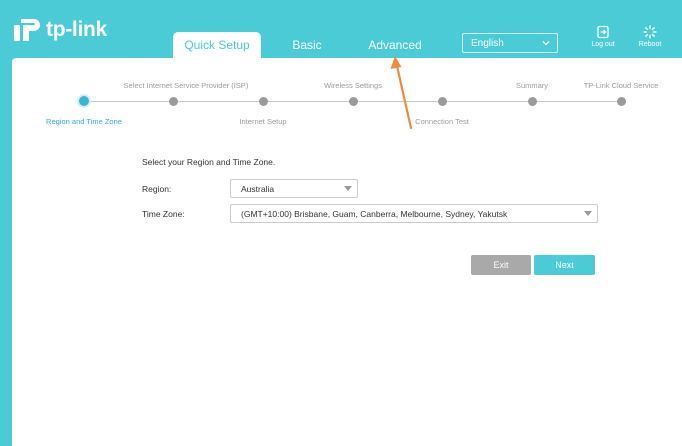 The width and height of the screenshot is (682, 446). What do you see at coordinates (603, 44) in the screenshot?
I see `logout-label: Log out` at bounding box center [603, 44].